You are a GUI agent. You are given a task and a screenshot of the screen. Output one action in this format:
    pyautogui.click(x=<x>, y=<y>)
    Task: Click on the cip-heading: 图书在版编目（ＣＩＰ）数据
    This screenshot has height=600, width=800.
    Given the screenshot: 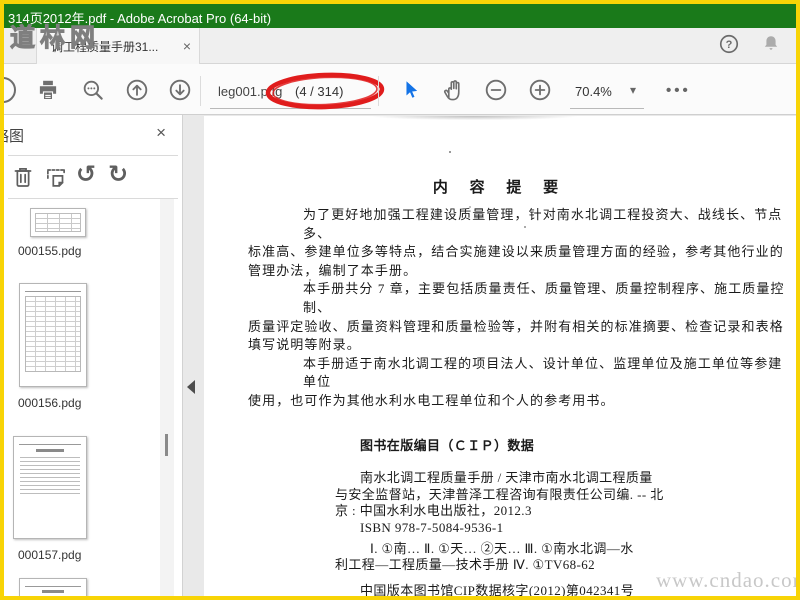 What is the action you would take?
    pyautogui.click(x=447, y=445)
    